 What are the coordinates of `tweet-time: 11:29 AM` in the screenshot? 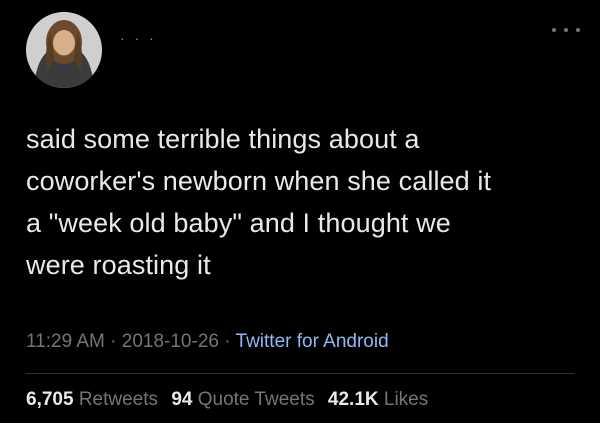 It's located at (65, 341).